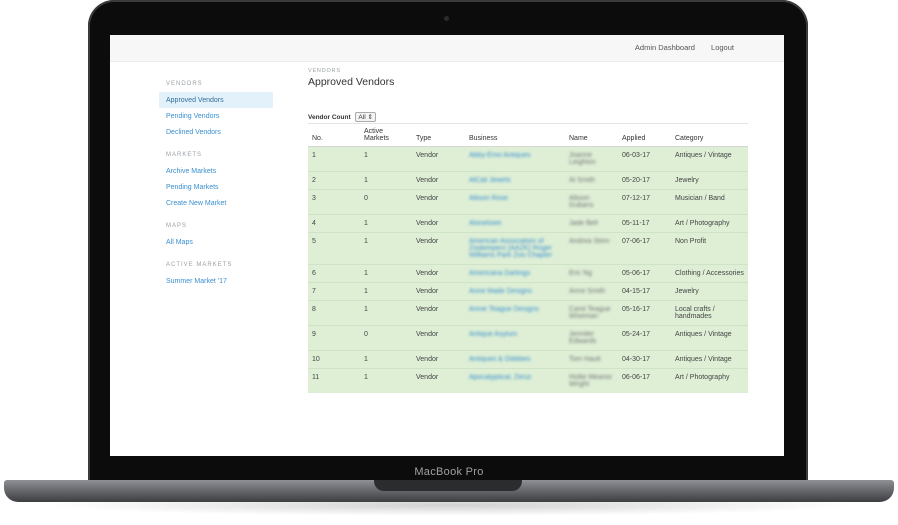 This screenshot has height=525, width=898. What do you see at coordinates (334, 338) in the screenshot?
I see `cell-no: 9` at bounding box center [334, 338].